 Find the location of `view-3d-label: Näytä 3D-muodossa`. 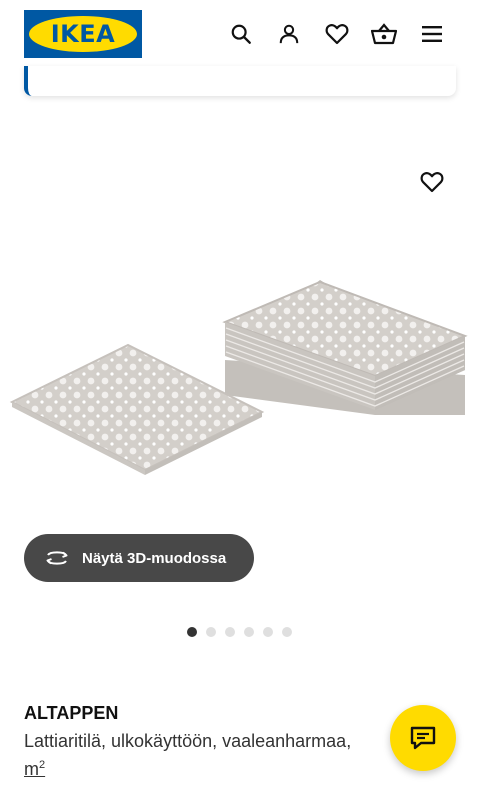

view-3d-label: Näytä 3D-muodossa is located at coordinates (154, 558).